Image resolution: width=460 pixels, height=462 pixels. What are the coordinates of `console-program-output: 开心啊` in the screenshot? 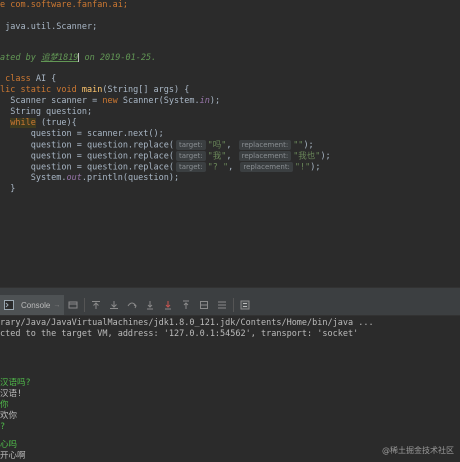 It's located at (13, 456).